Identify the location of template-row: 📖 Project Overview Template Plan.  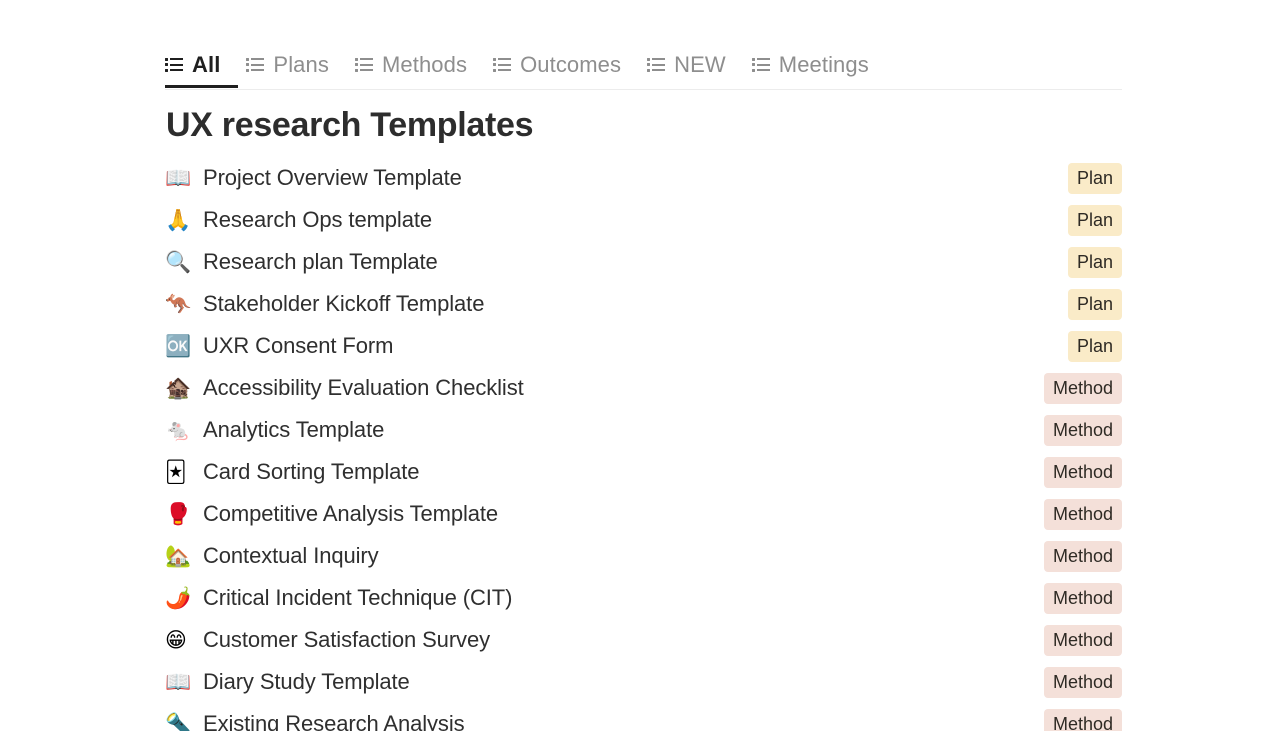
(643, 178).